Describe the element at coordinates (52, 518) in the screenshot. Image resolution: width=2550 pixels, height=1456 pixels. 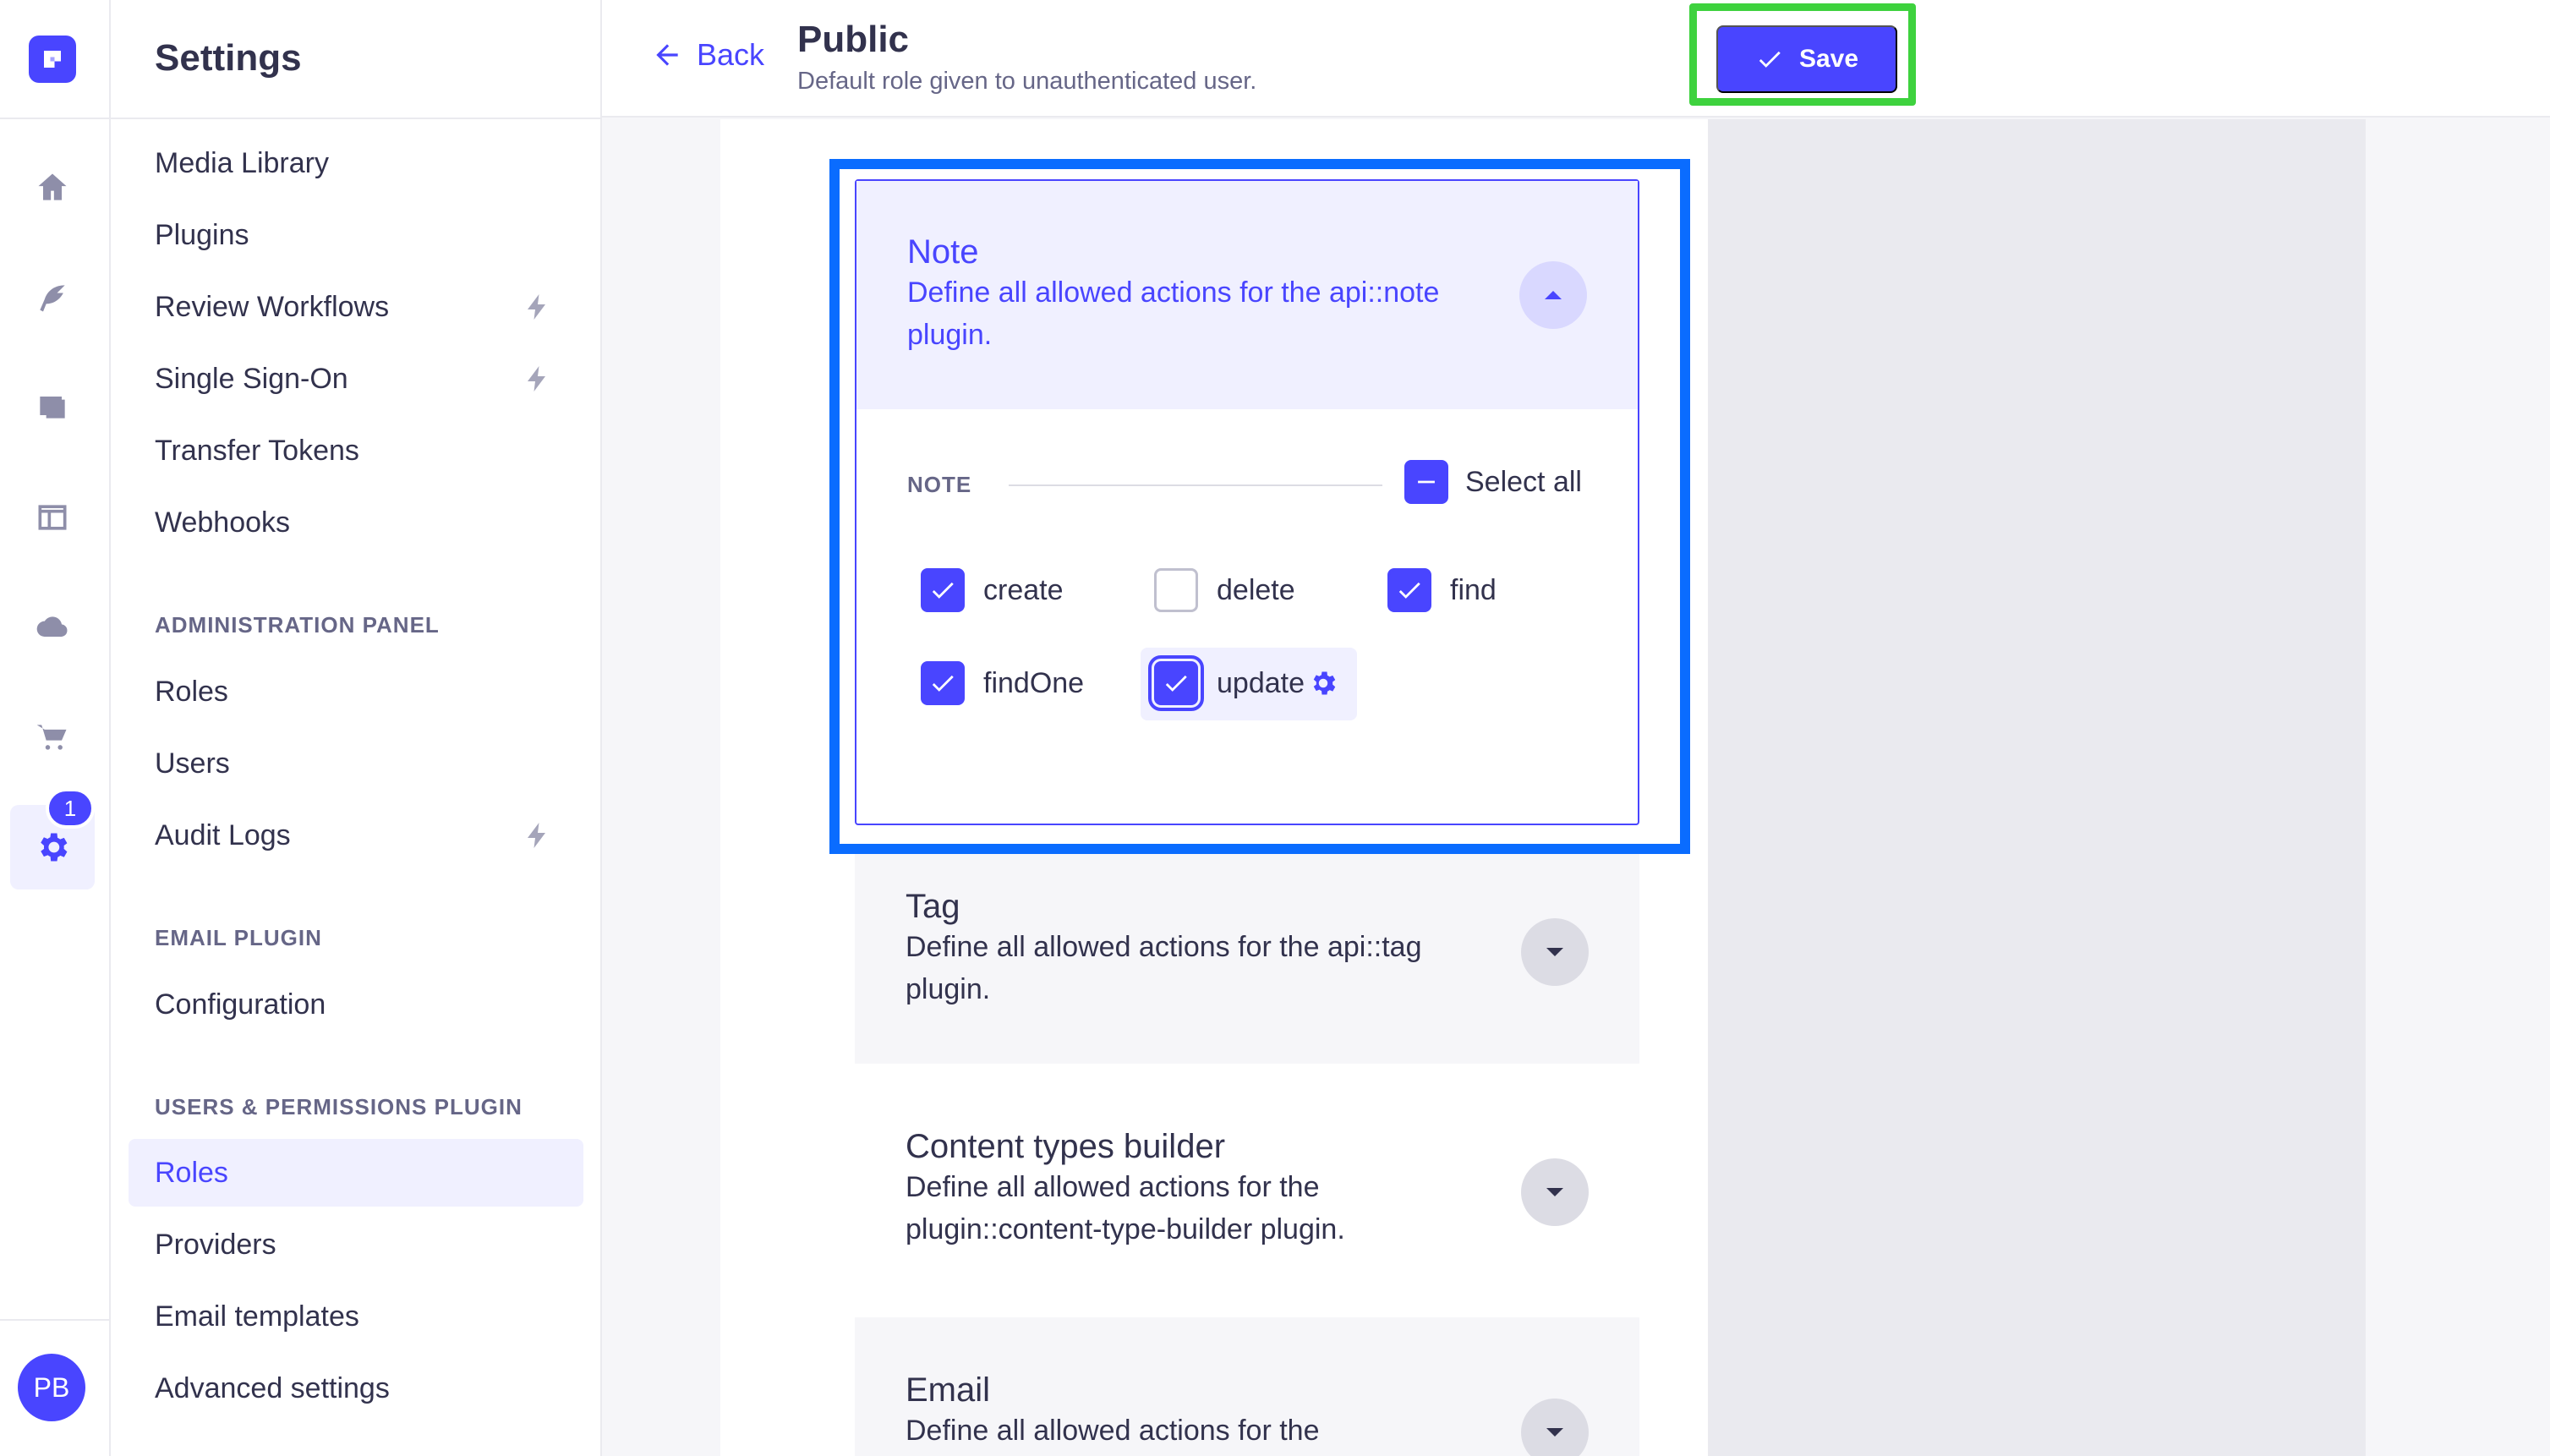
I see `layout-icon` at that location.